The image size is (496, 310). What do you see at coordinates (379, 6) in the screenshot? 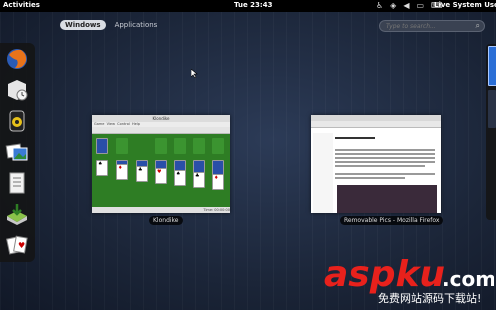
I see `accessibility-icon: ♿` at bounding box center [379, 6].